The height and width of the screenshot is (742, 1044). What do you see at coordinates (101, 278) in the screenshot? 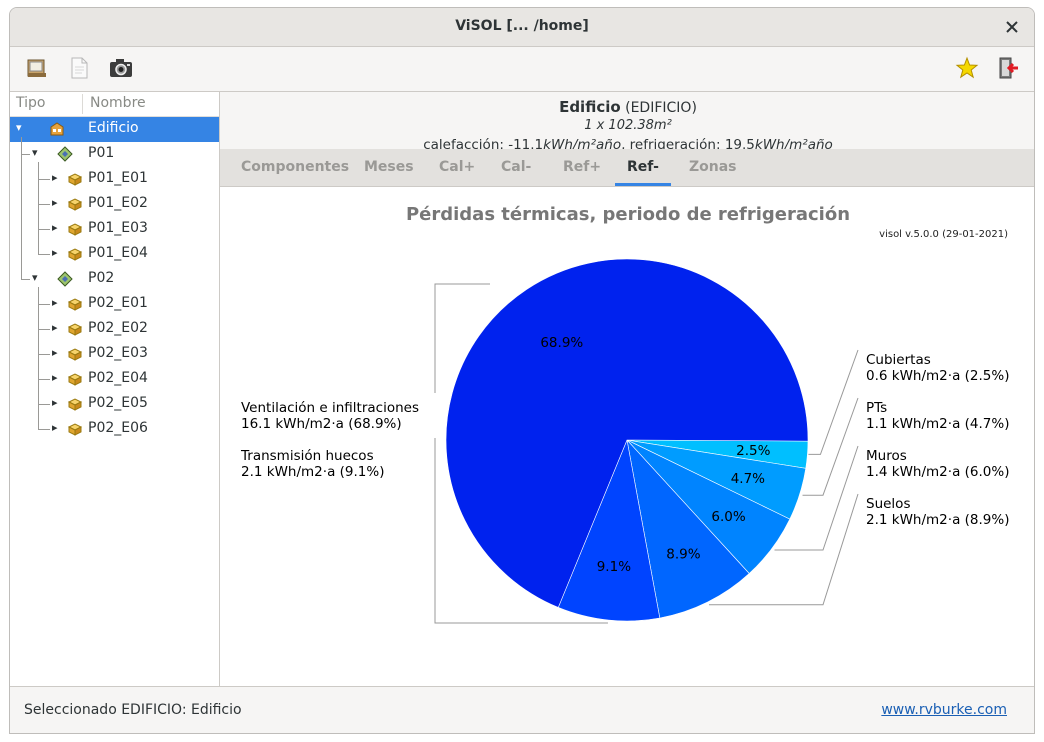
I see `tree-item-label: P02` at bounding box center [101, 278].